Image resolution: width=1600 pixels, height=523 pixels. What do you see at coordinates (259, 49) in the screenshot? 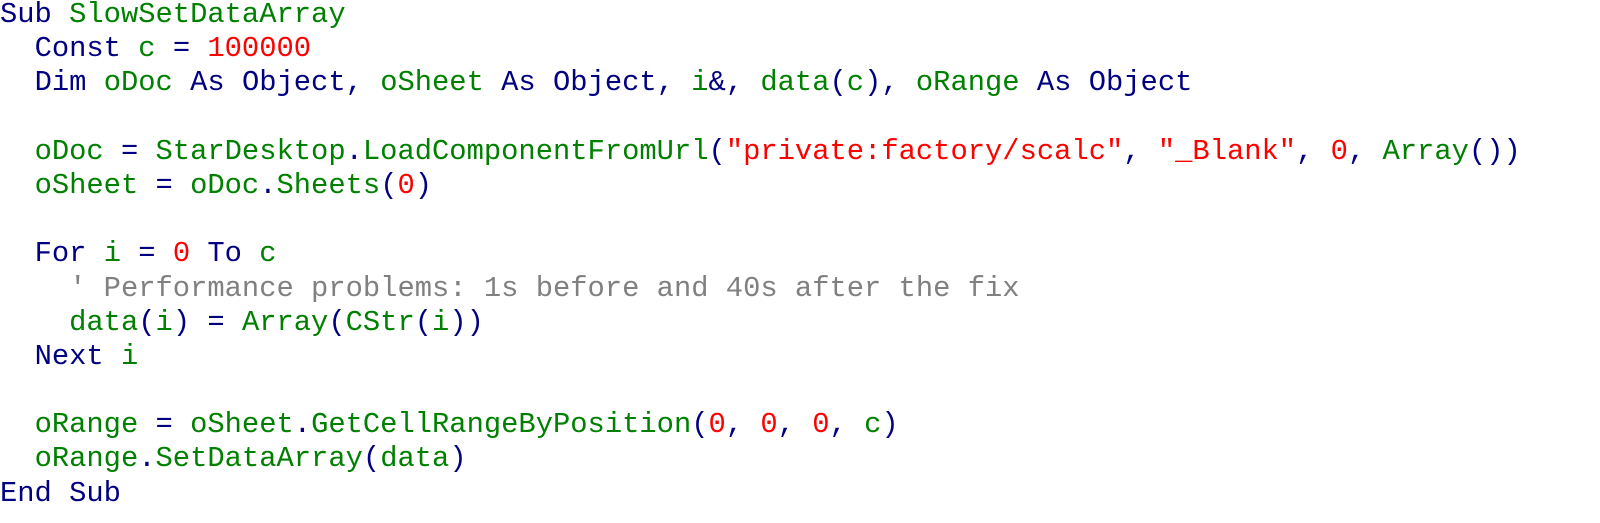
I see `number-literal: 100000` at bounding box center [259, 49].